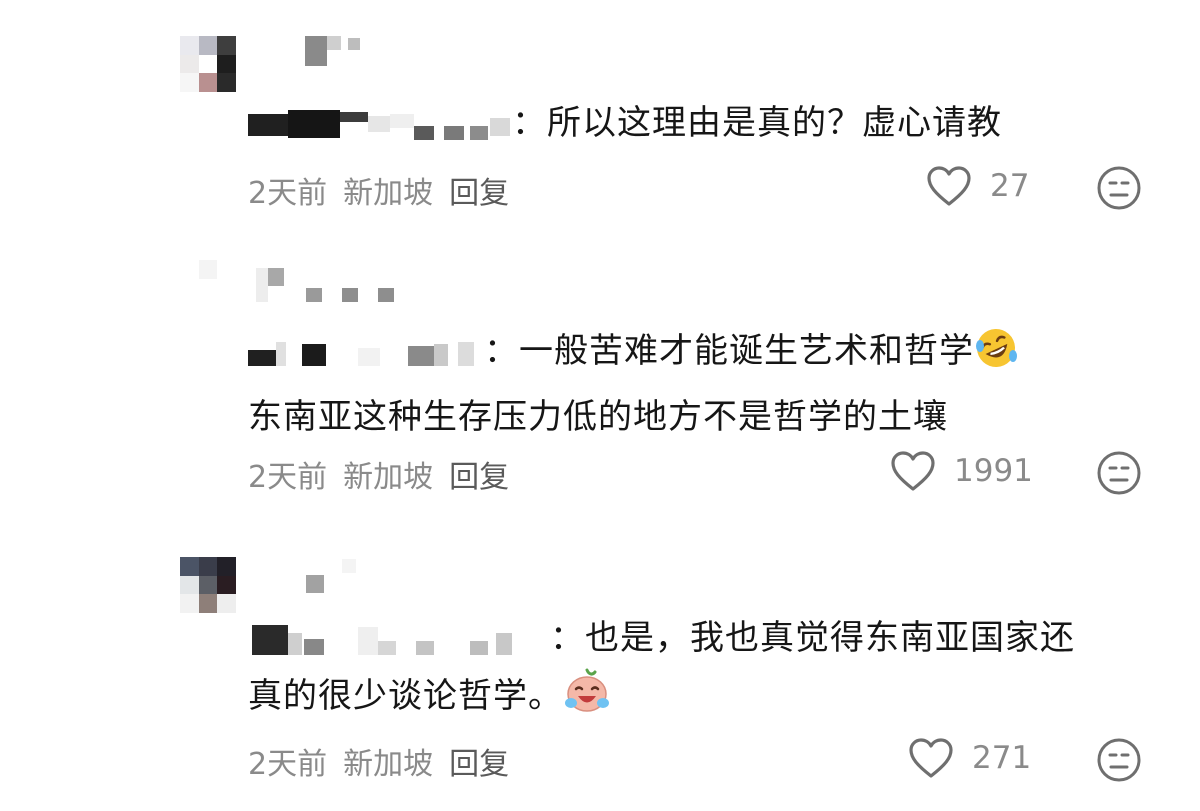 The height and width of the screenshot is (811, 1200). What do you see at coordinates (996, 348) in the screenshot?
I see `rolling-on-floor-laughing-icon` at bounding box center [996, 348].